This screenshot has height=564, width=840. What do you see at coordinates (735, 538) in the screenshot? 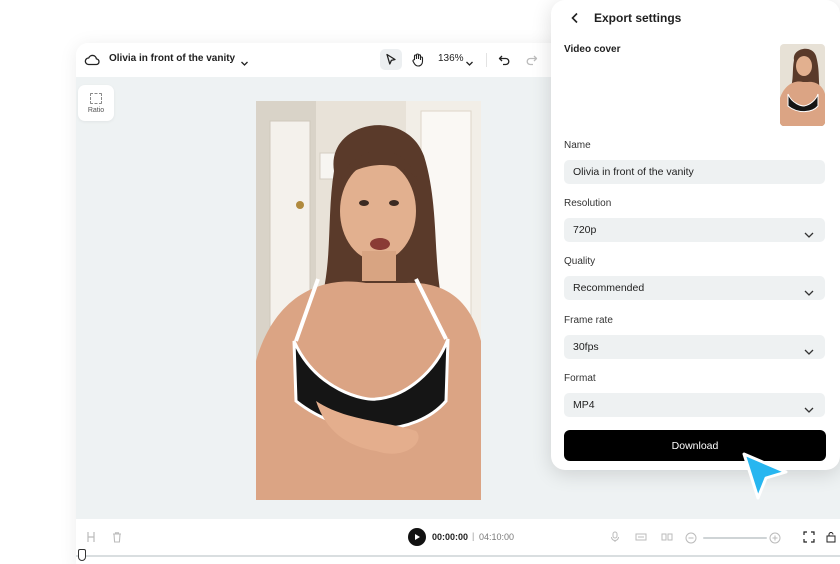
I see `timeline-zoom-slider` at bounding box center [735, 538].